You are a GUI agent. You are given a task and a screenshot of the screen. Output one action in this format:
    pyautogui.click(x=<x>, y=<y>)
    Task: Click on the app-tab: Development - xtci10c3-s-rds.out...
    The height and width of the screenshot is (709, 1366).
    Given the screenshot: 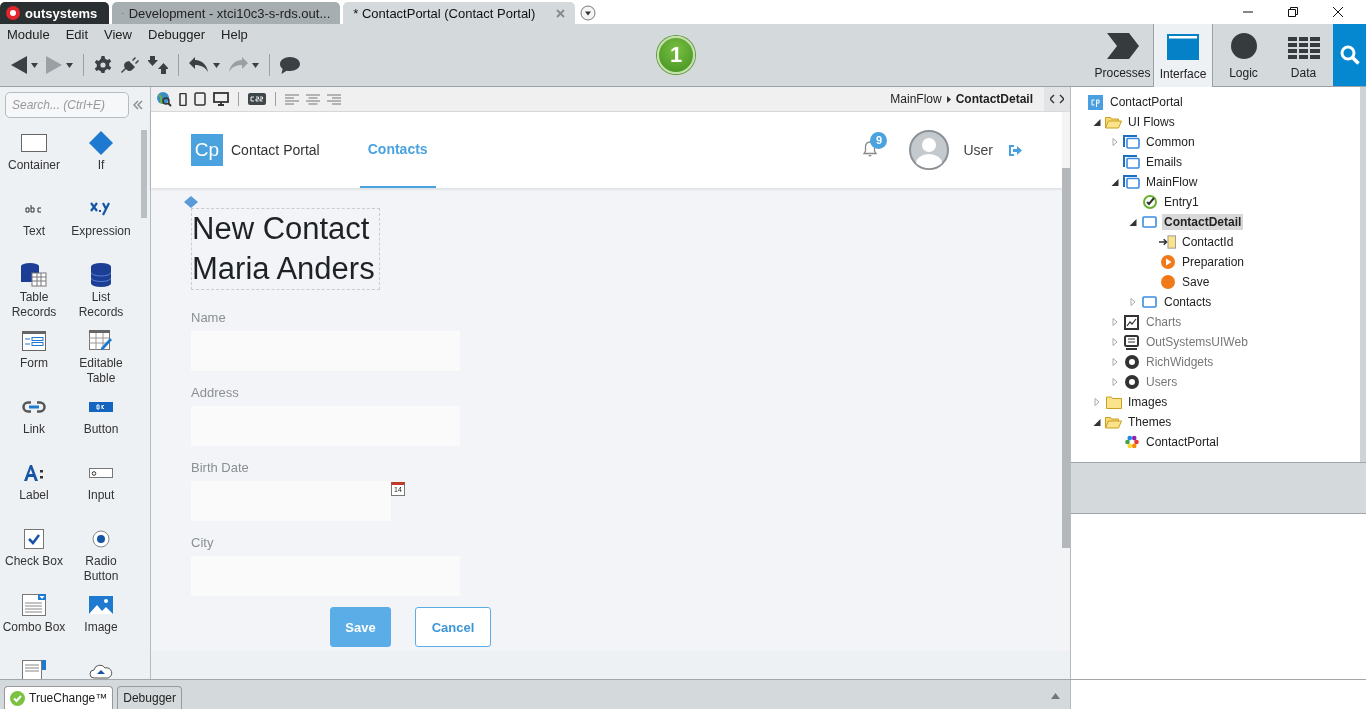 What is the action you would take?
    pyautogui.click(x=226, y=13)
    